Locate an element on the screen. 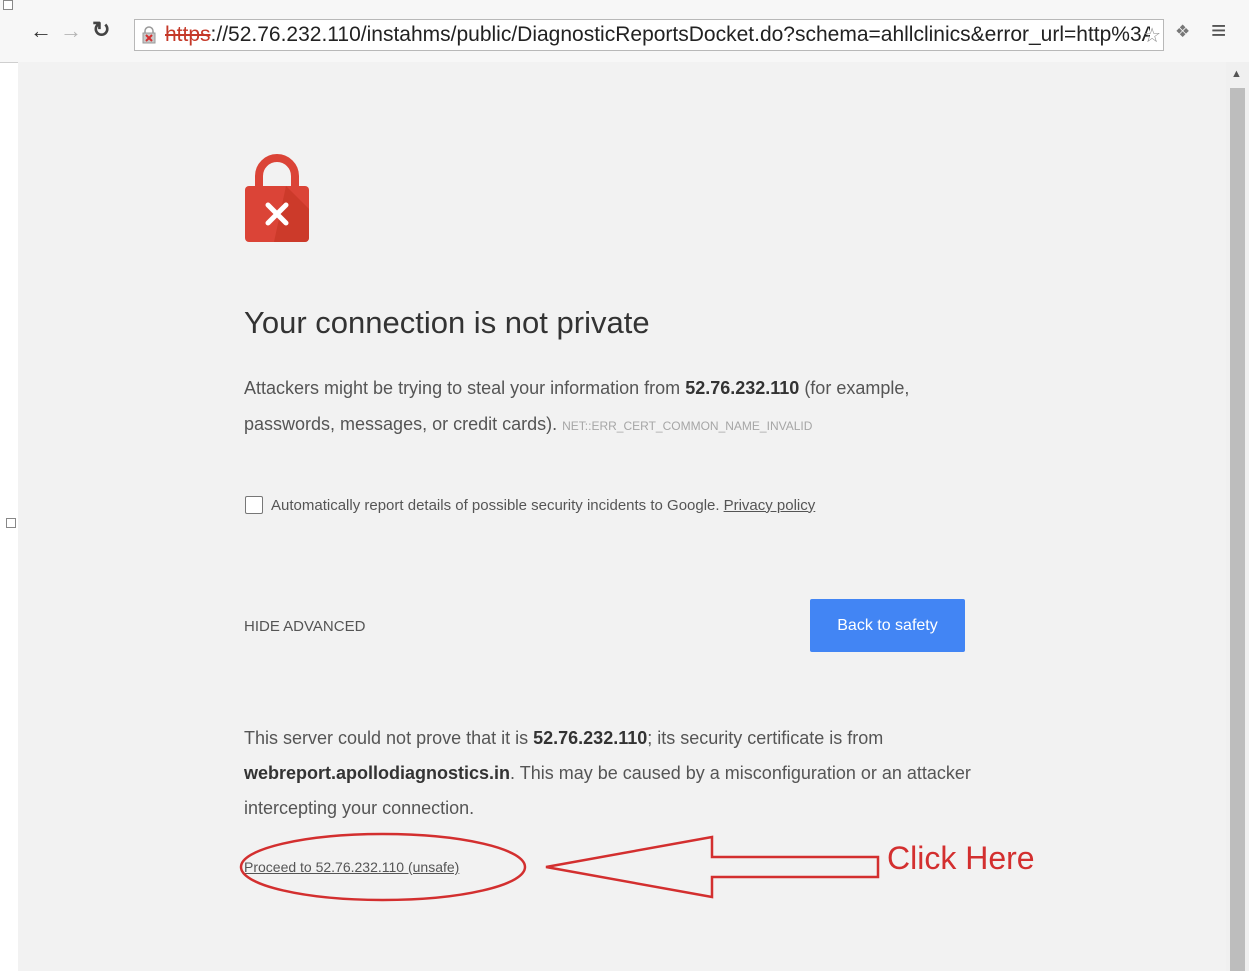  extension-icon: ❖ is located at coordinates (1182, 32).